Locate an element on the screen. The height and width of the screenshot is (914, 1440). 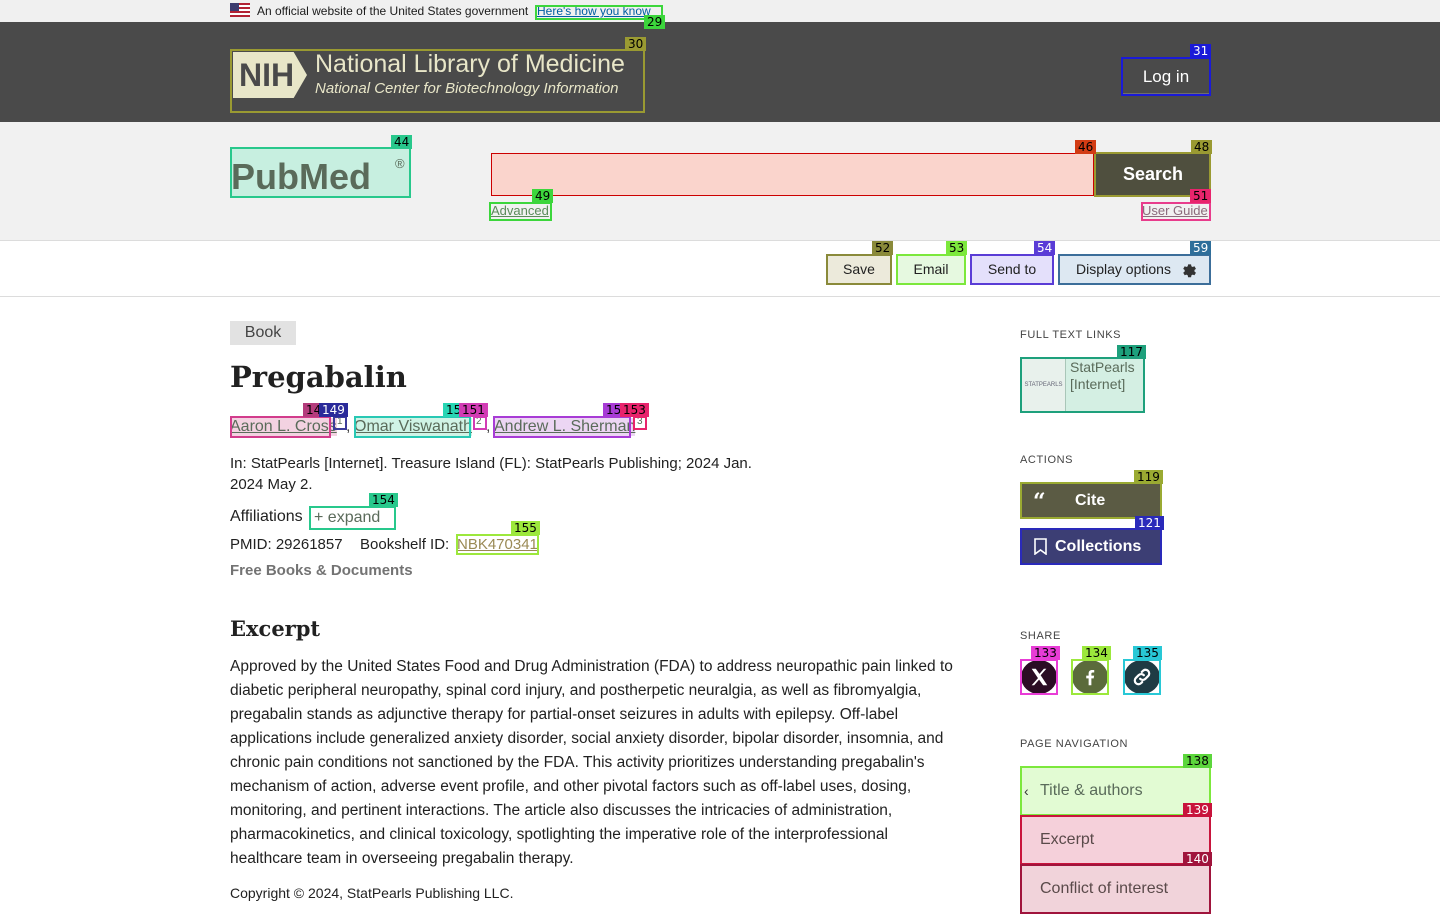
email-button: Email is located at coordinates (931, 269).